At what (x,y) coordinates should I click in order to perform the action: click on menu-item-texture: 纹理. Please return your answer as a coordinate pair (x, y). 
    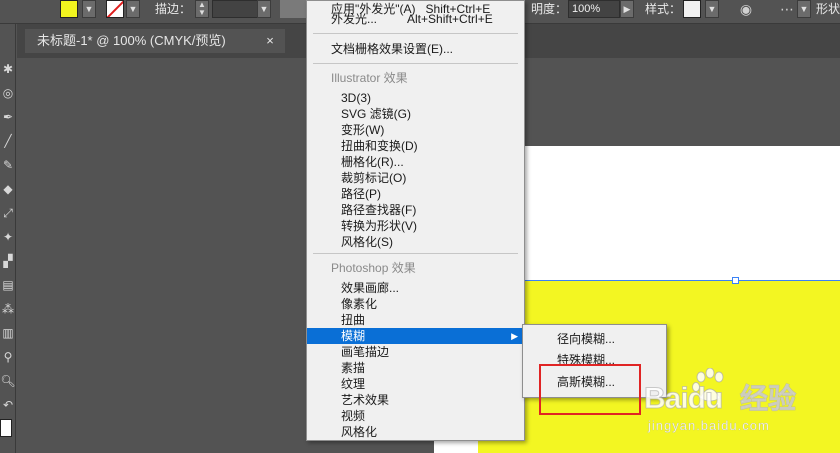
    Looking at the image, I should click on (415, 384).